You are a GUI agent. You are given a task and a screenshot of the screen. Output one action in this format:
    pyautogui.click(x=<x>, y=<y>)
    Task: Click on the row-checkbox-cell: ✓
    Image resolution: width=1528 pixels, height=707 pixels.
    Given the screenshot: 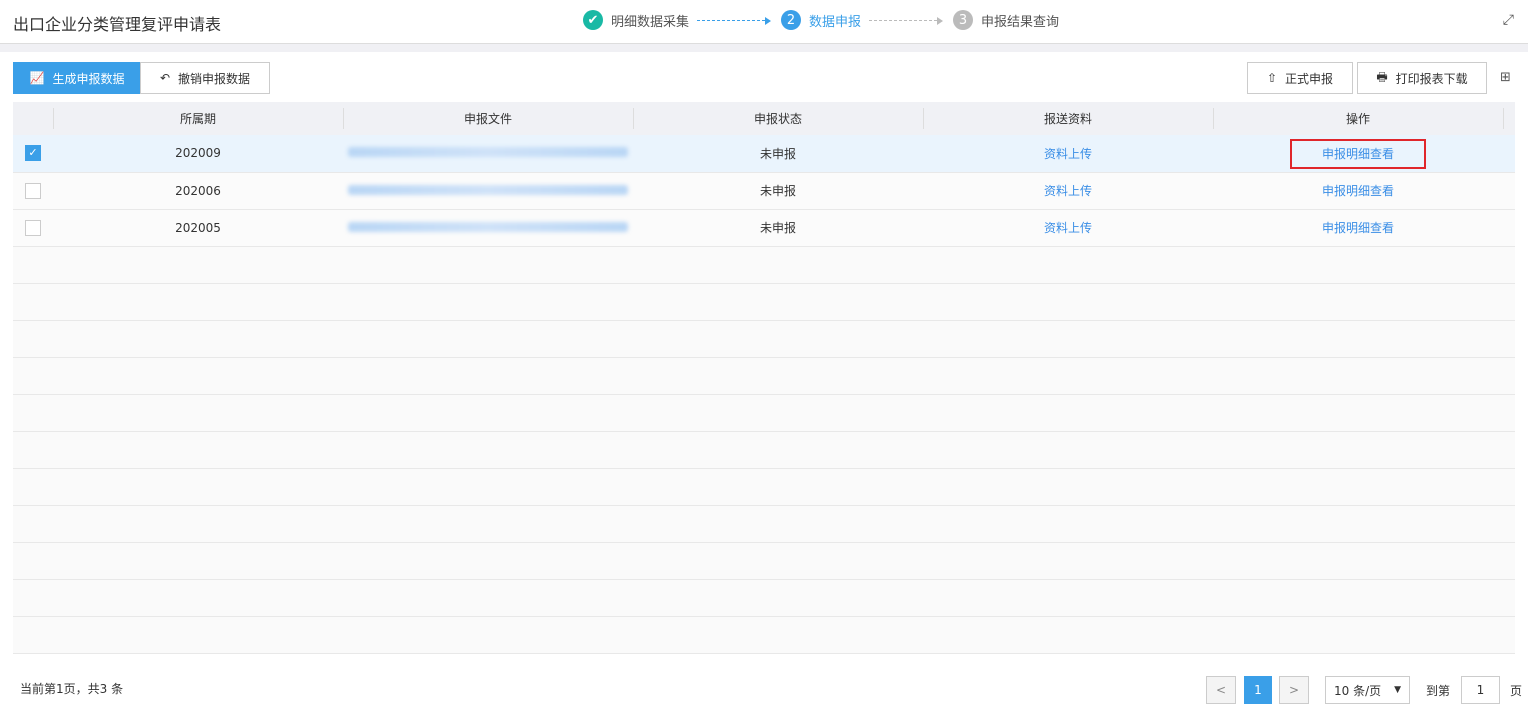 What is the action you would take?
    pyautogui.click(x=33, y=154)
    